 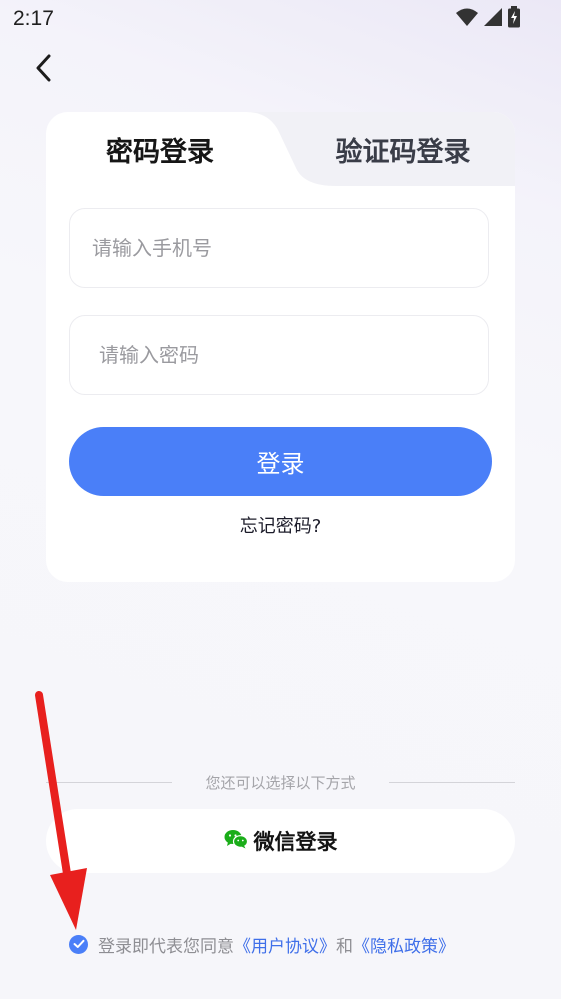 I want to click on password-field, so click(x=279, y=355).